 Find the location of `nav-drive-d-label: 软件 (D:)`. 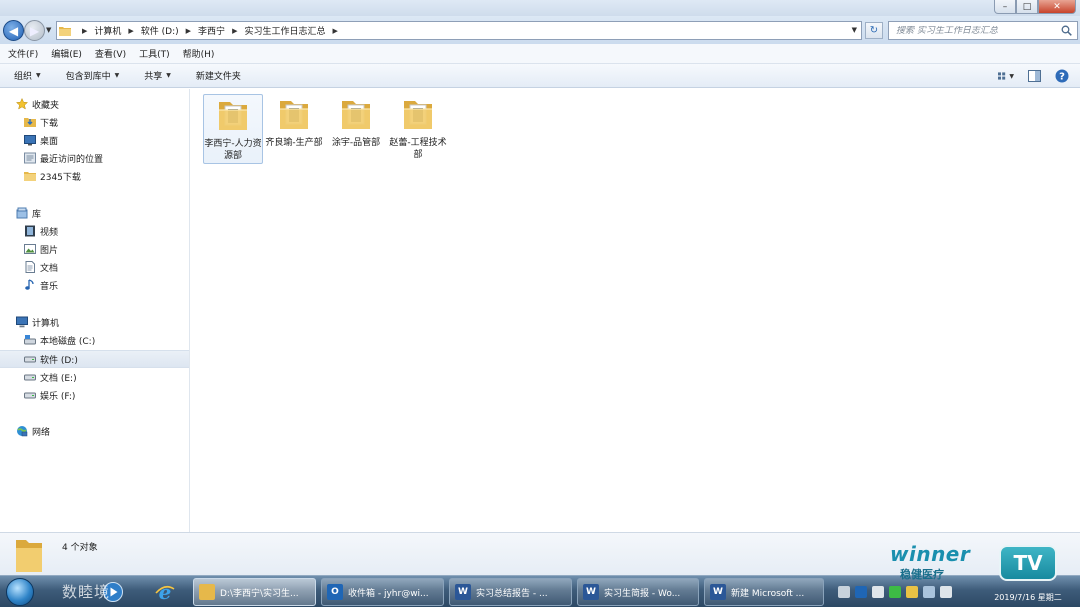

nav-drive-d-label: 软件 (D:) is located at coordinates (59, 360).